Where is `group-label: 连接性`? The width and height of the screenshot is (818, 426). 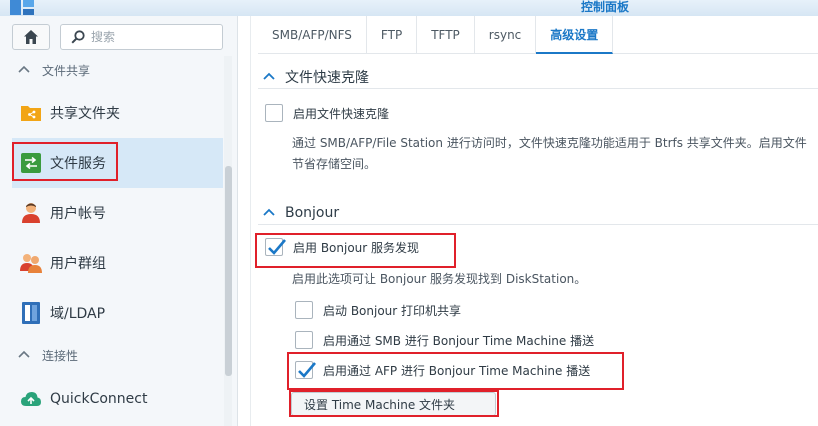
group-label: 连接性 is located at coordinates (60, 355).